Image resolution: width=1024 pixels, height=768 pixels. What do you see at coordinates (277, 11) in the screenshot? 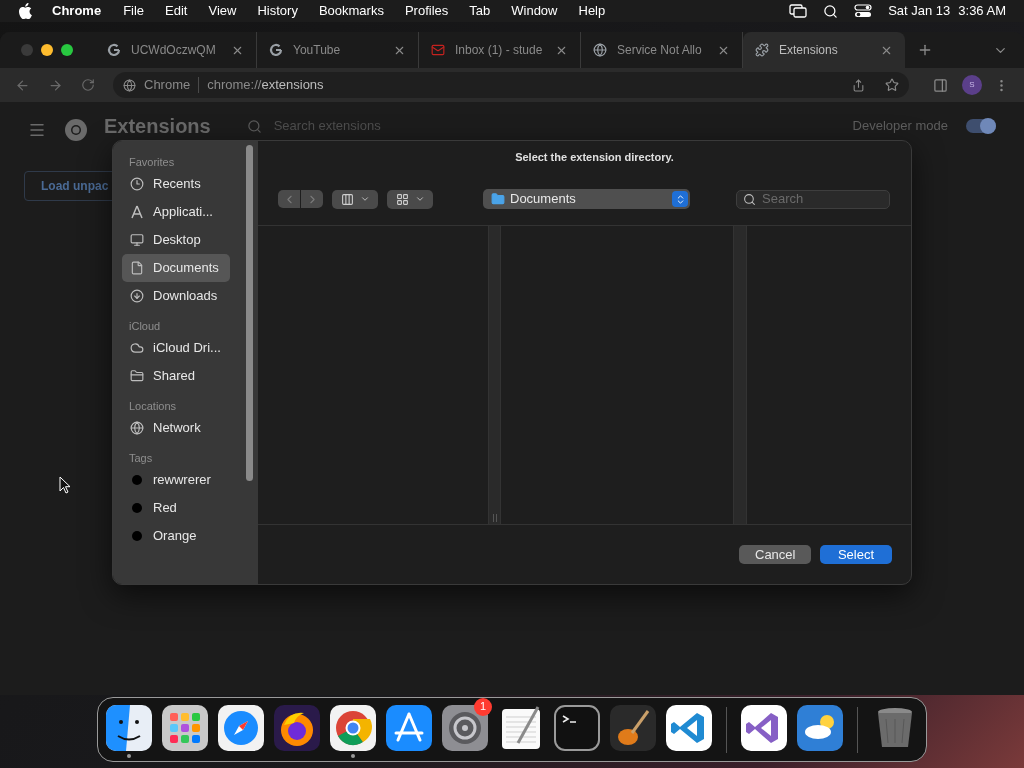
I see `menu-item: History` at bounding box center [277, 11].